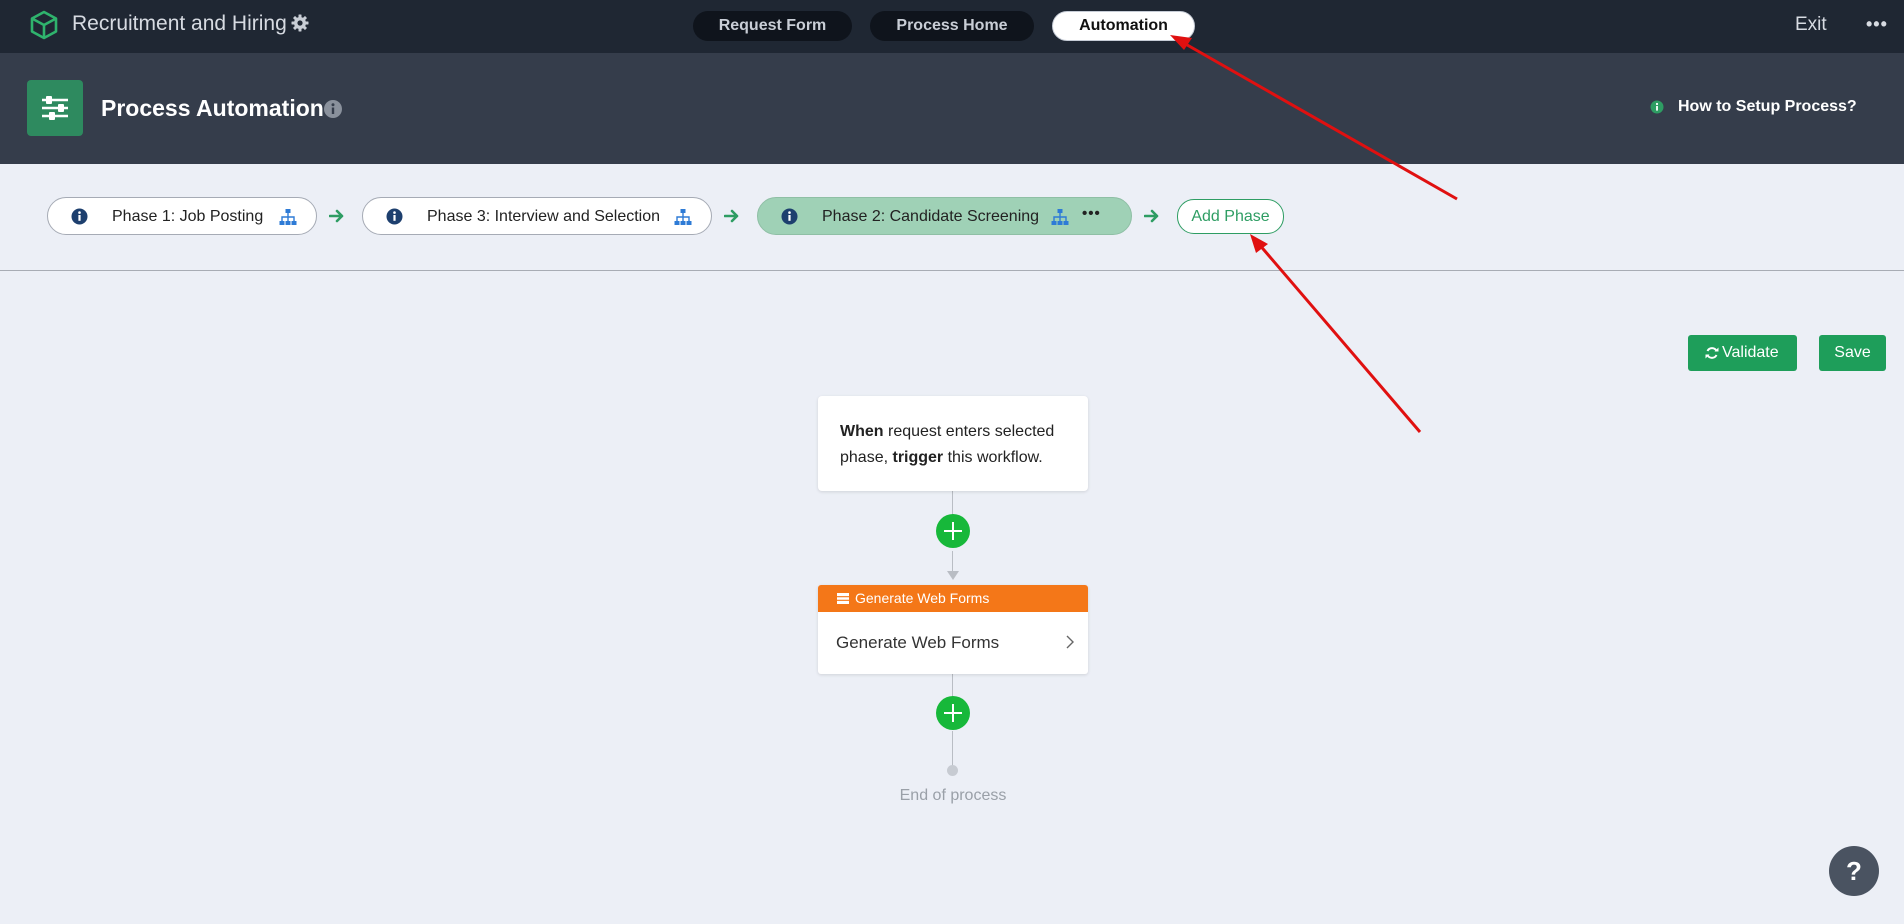 Image resolution: width=1904 pixels, height=924 pixels. Describe the element at coordinates (212, 108) in the screenshot. I see `page-title: Process Automation` at that location.